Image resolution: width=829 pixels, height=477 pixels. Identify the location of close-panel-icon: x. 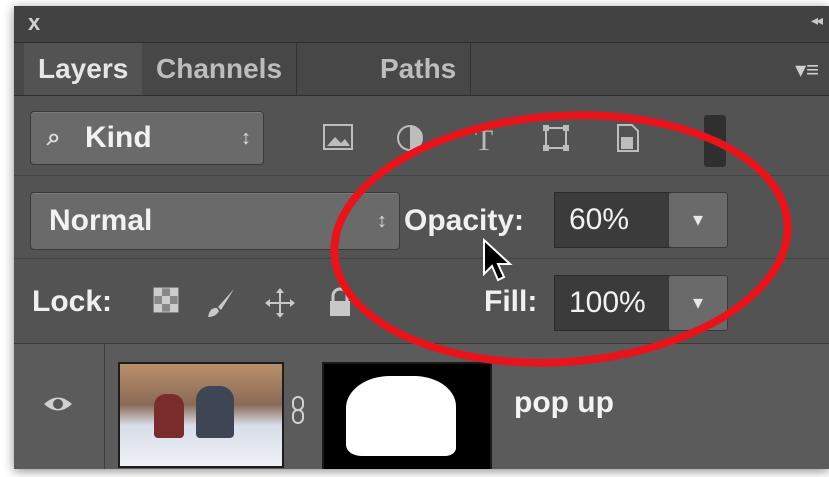
(34, 23).